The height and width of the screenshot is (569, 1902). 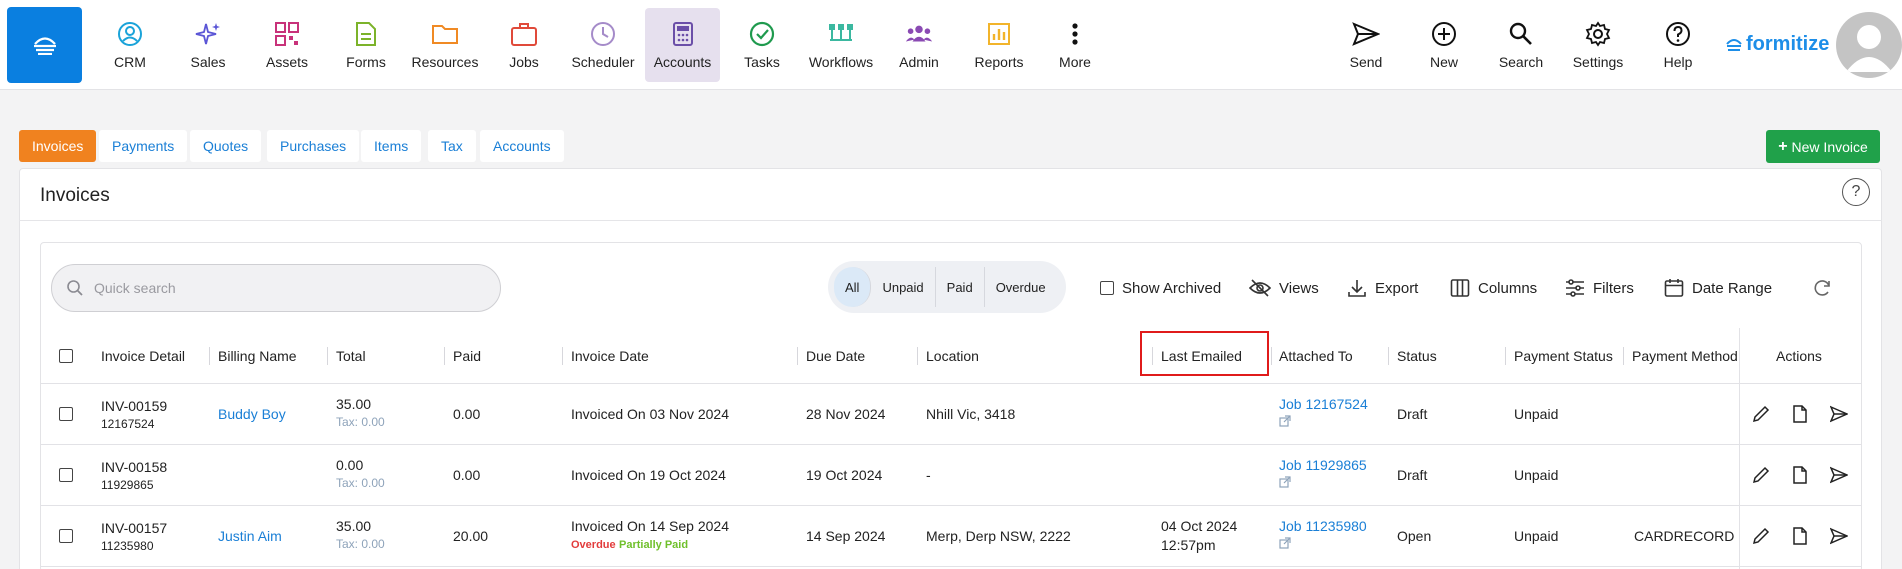 What do you see at coordinates (1107, 288) in the screenshot?
I see `show-archived-checkbox` at bounding box center [1107, 288].